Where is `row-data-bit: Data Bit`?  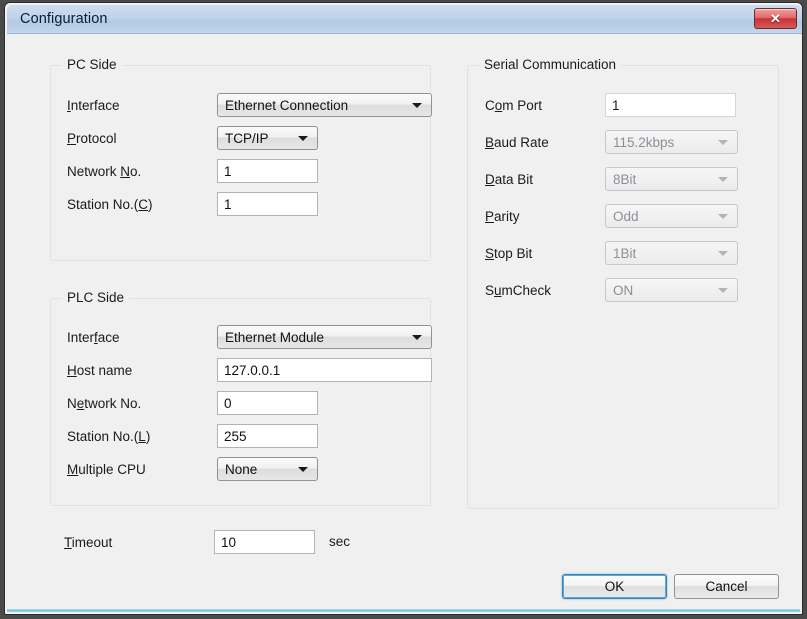 row-data-bit: Data Bit is located at coordinates (509, 179).